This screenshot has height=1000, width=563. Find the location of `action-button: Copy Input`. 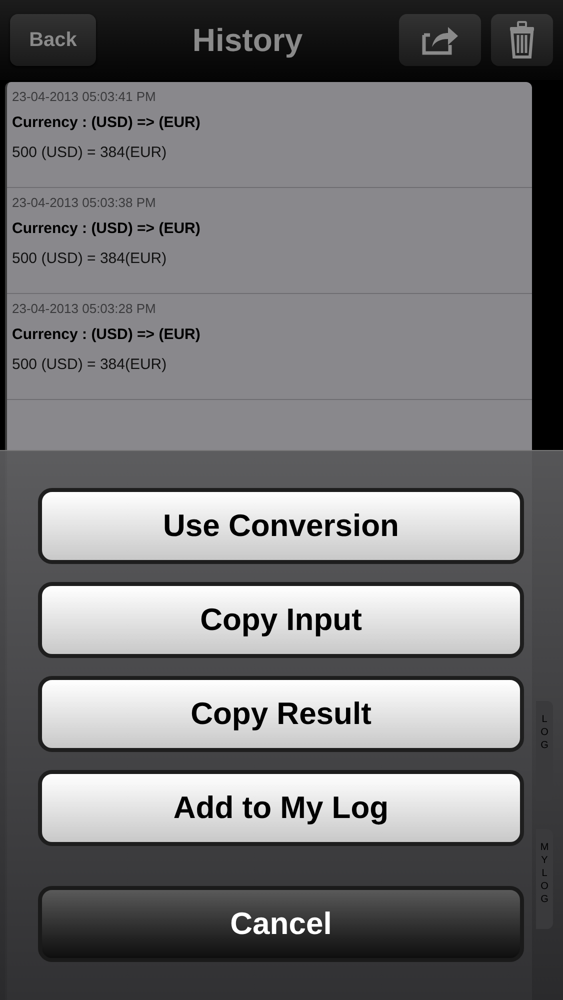

action-button: Copy Input is located at coordinates (281, 620).